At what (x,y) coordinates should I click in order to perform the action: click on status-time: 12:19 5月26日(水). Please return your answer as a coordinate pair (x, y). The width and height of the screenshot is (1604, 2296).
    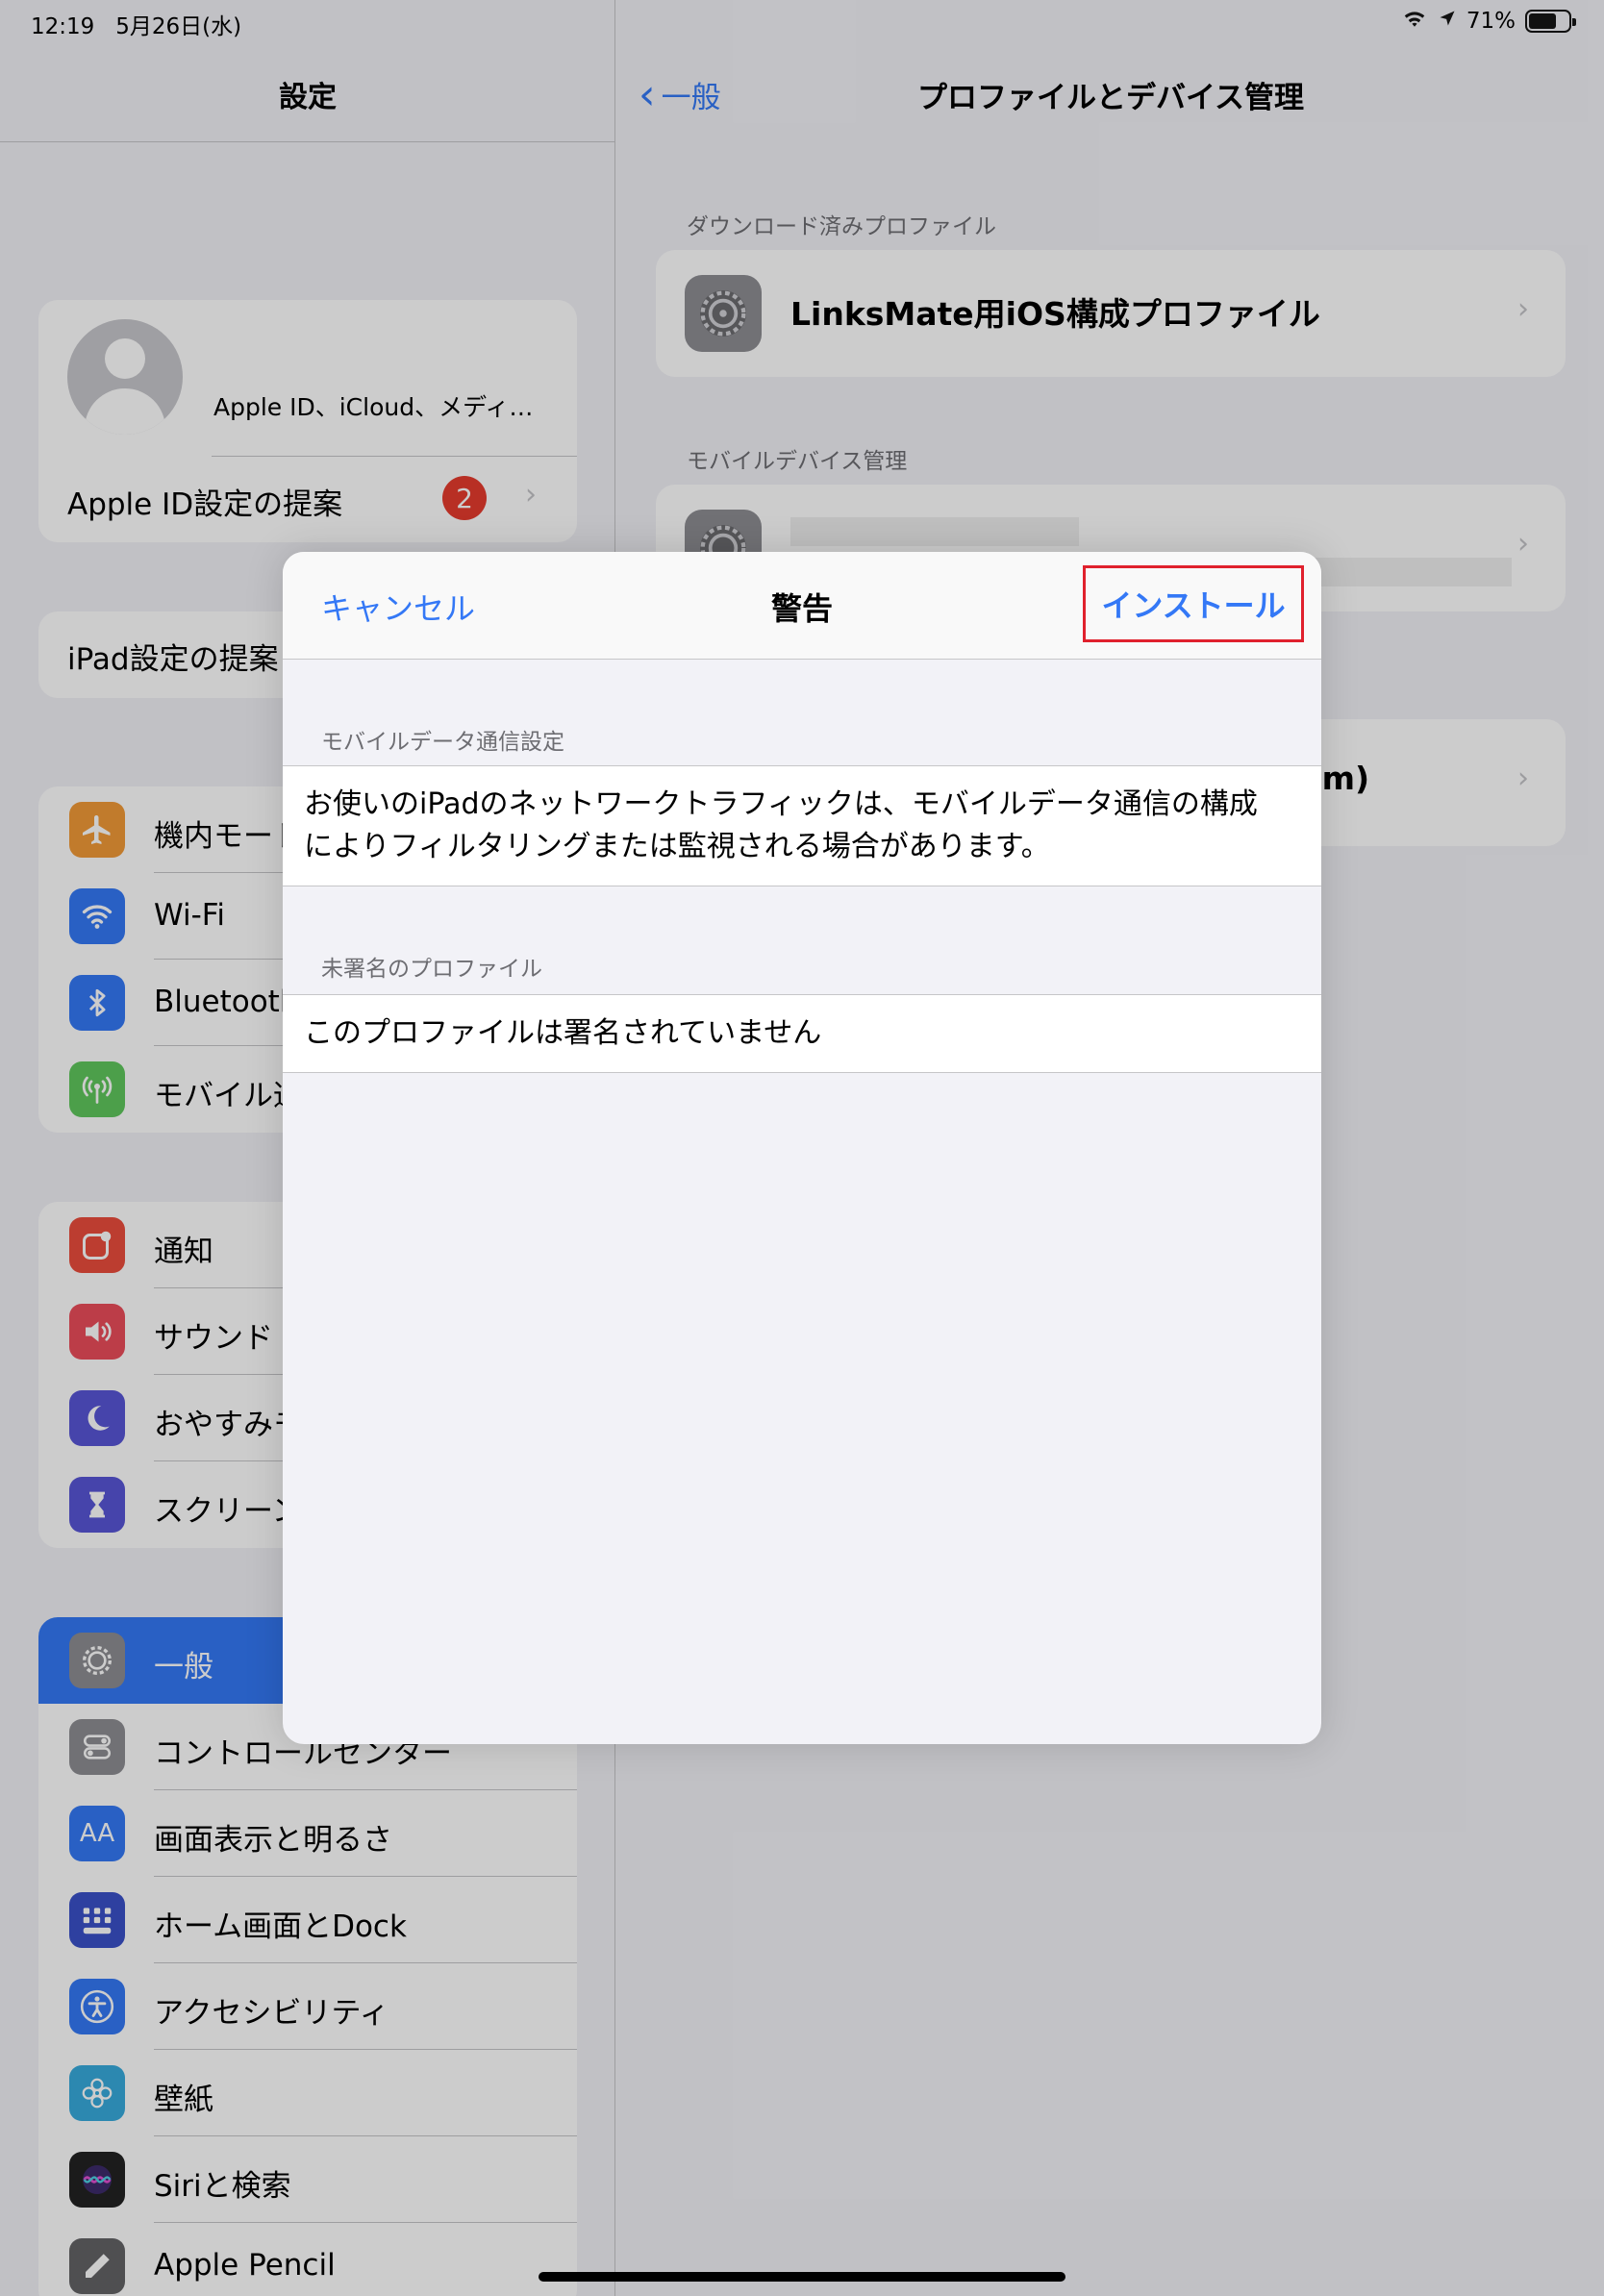
    Looking at the image, I should click on (136, 24).